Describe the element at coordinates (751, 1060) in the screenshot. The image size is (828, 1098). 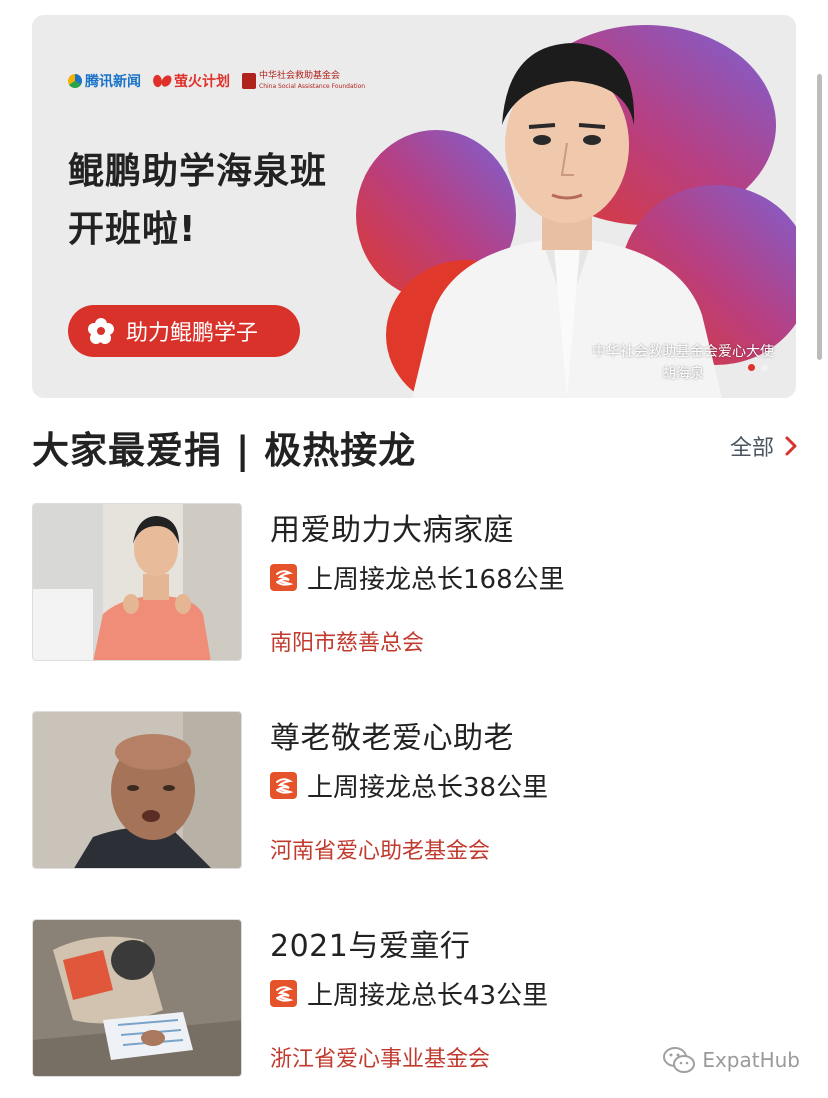
I see `watermark-label: ExpatHub` at that location.